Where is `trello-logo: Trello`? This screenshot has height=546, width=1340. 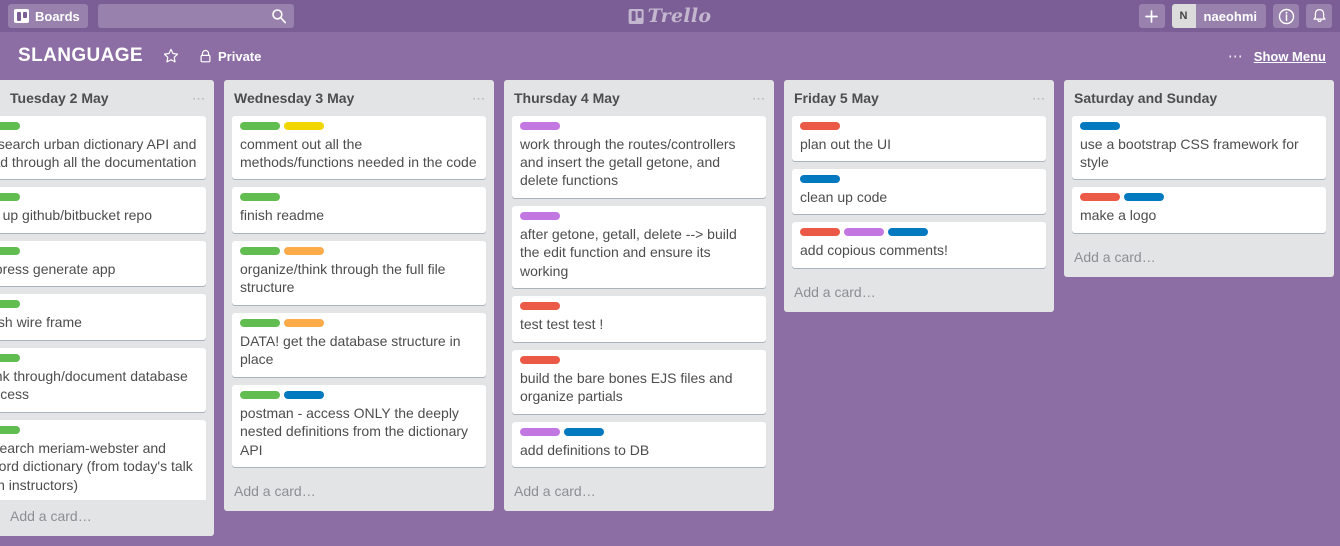 trello-logo: Trello is located at coordinates (670, 16).